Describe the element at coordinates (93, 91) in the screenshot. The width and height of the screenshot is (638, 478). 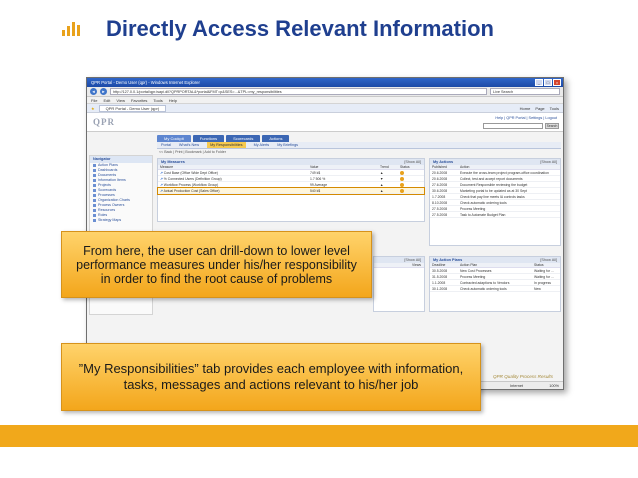
I see `back-icon: ◄` at that location.